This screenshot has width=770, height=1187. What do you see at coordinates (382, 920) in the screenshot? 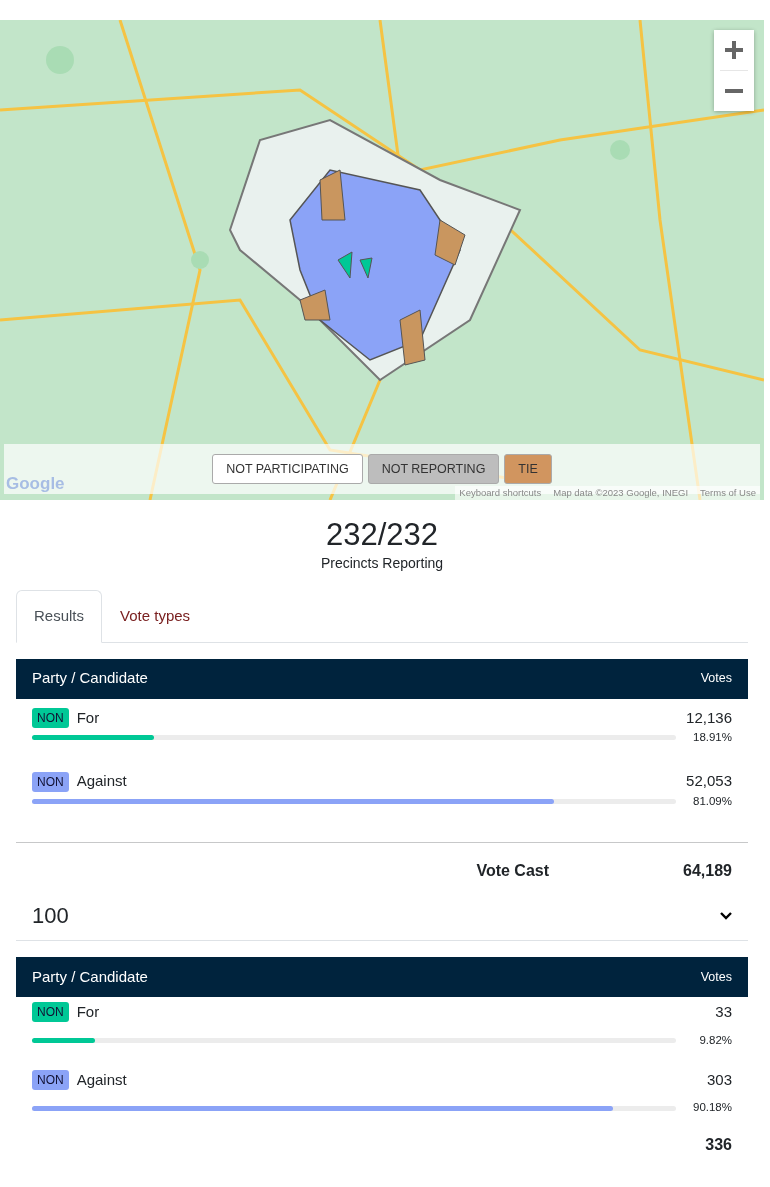
I see `precinct-select: 100` at bounding box center [382, 920].